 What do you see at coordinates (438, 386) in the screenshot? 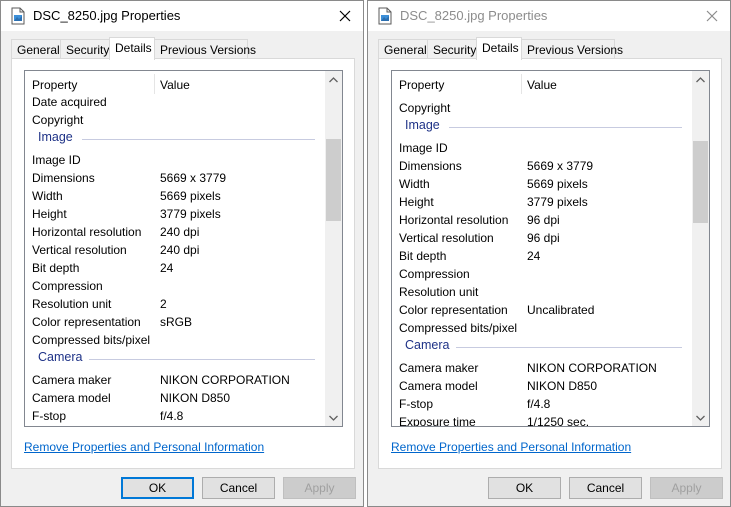
I see `property-name: Camera model` at bounding box center [438, 386].